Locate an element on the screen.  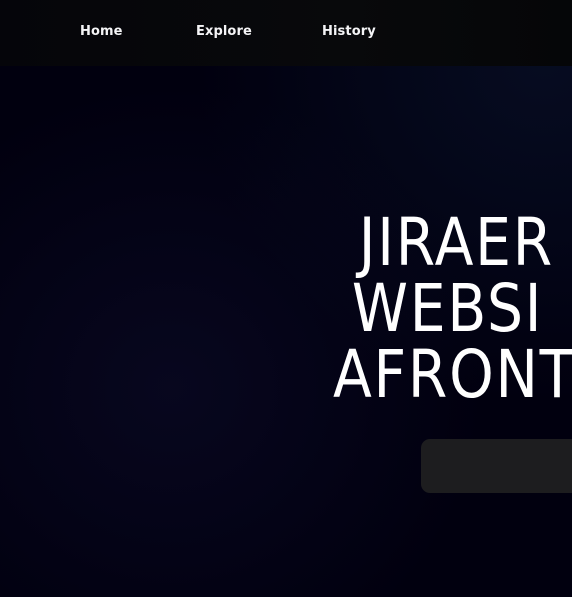
hero-title-line-3: AFRONT is located at coordinates (452, 374).